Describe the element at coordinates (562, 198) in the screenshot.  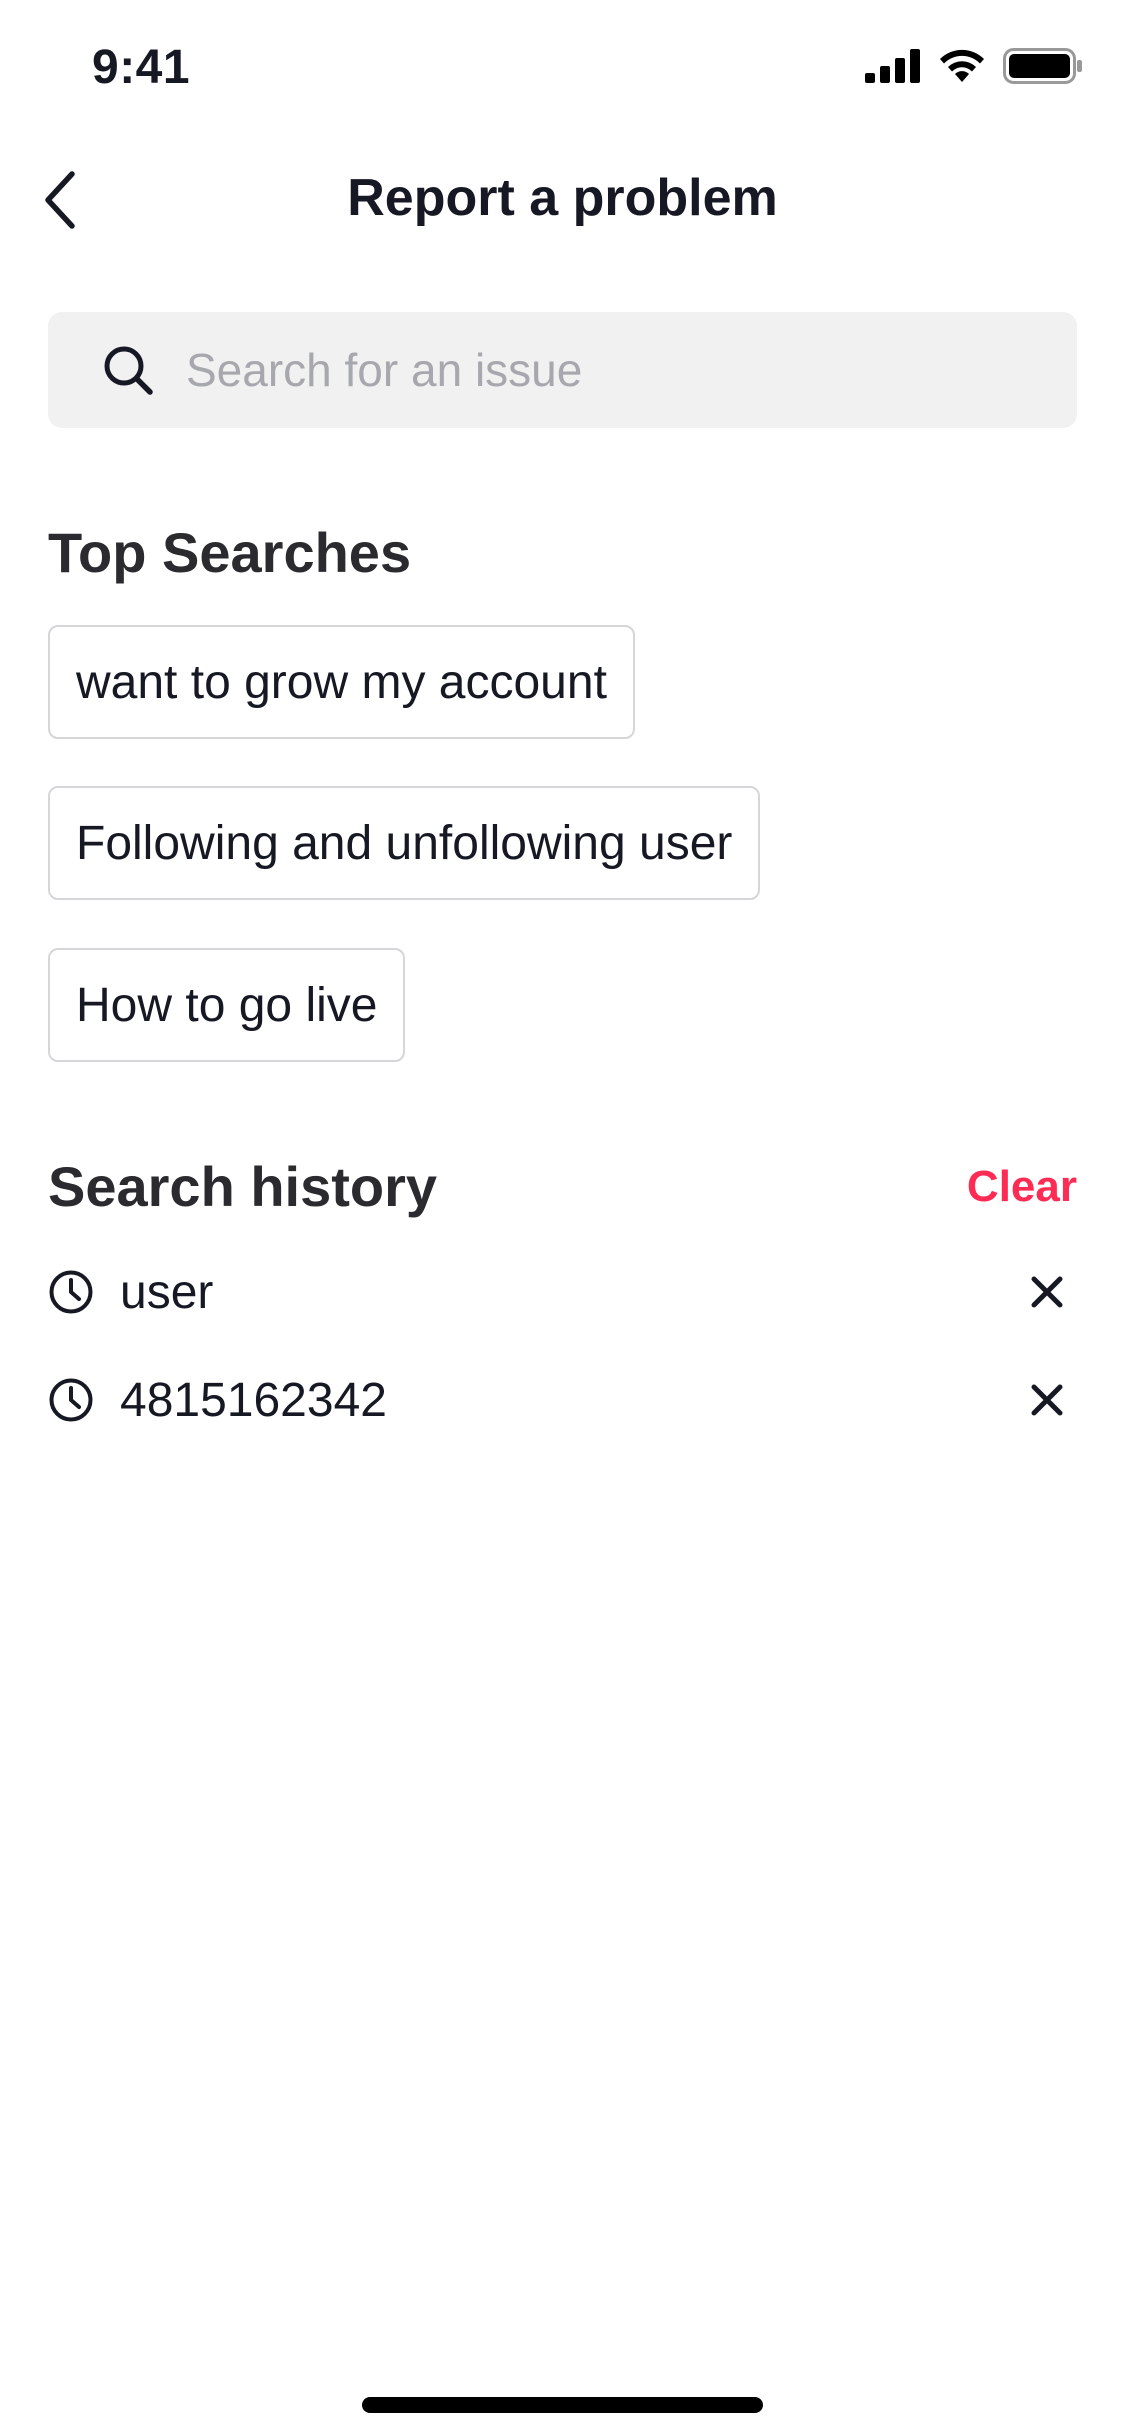
I see `page-title: Report a problem` at that location.